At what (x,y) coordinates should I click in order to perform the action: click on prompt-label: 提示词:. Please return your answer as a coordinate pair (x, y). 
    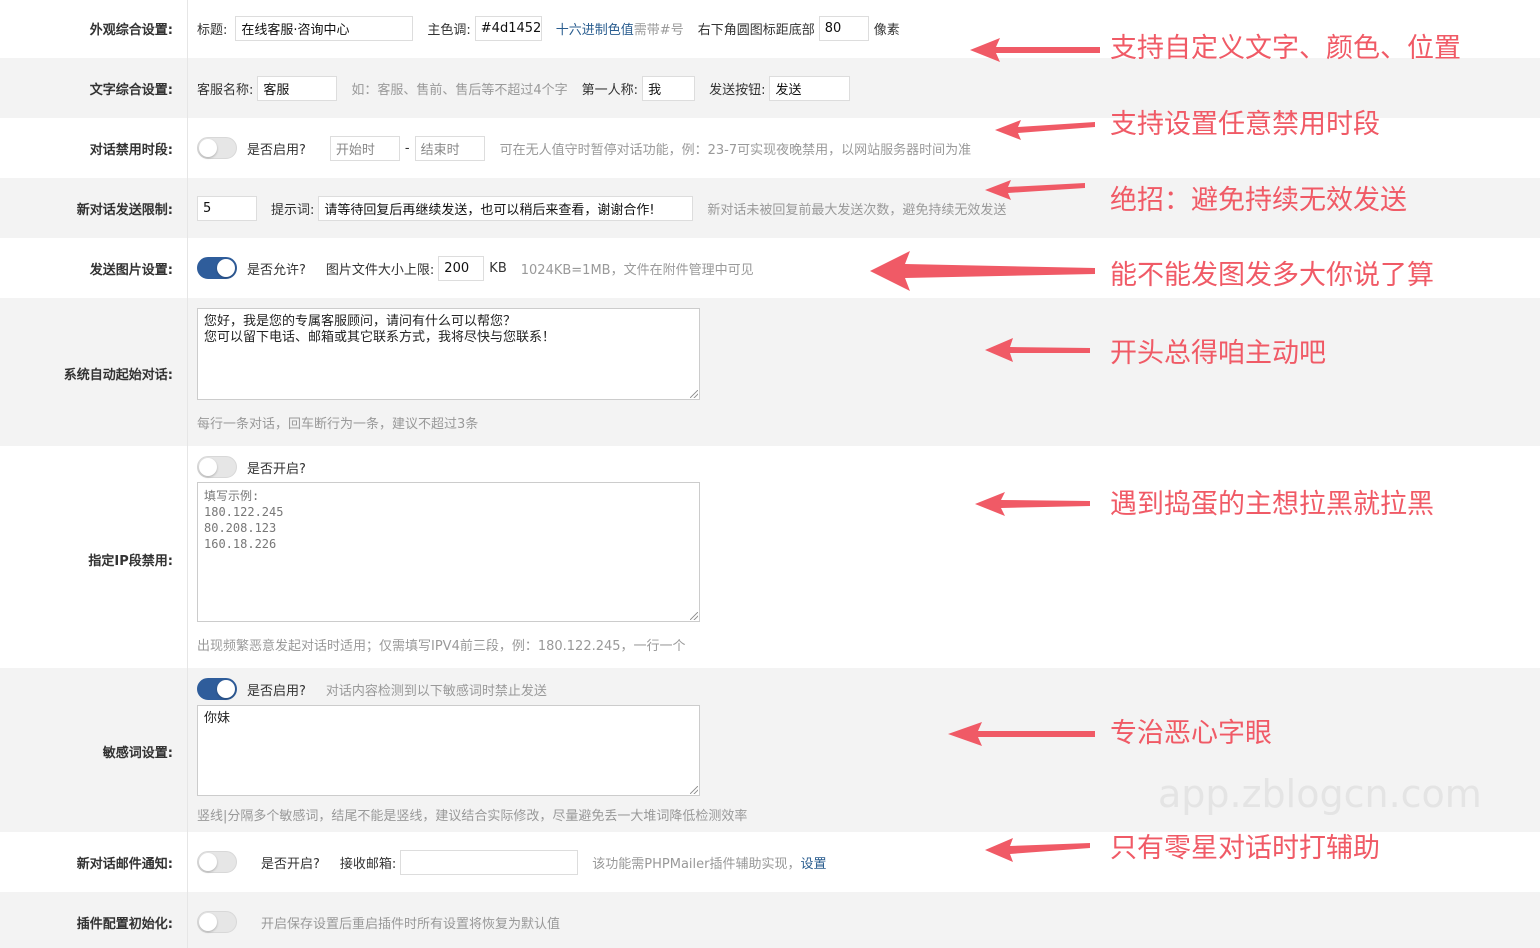
    Looking at the image, I should click on (293, 210).